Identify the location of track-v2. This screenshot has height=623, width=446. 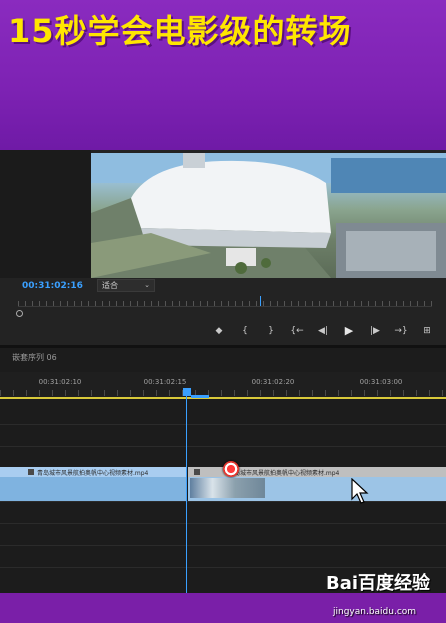
(223, 456).